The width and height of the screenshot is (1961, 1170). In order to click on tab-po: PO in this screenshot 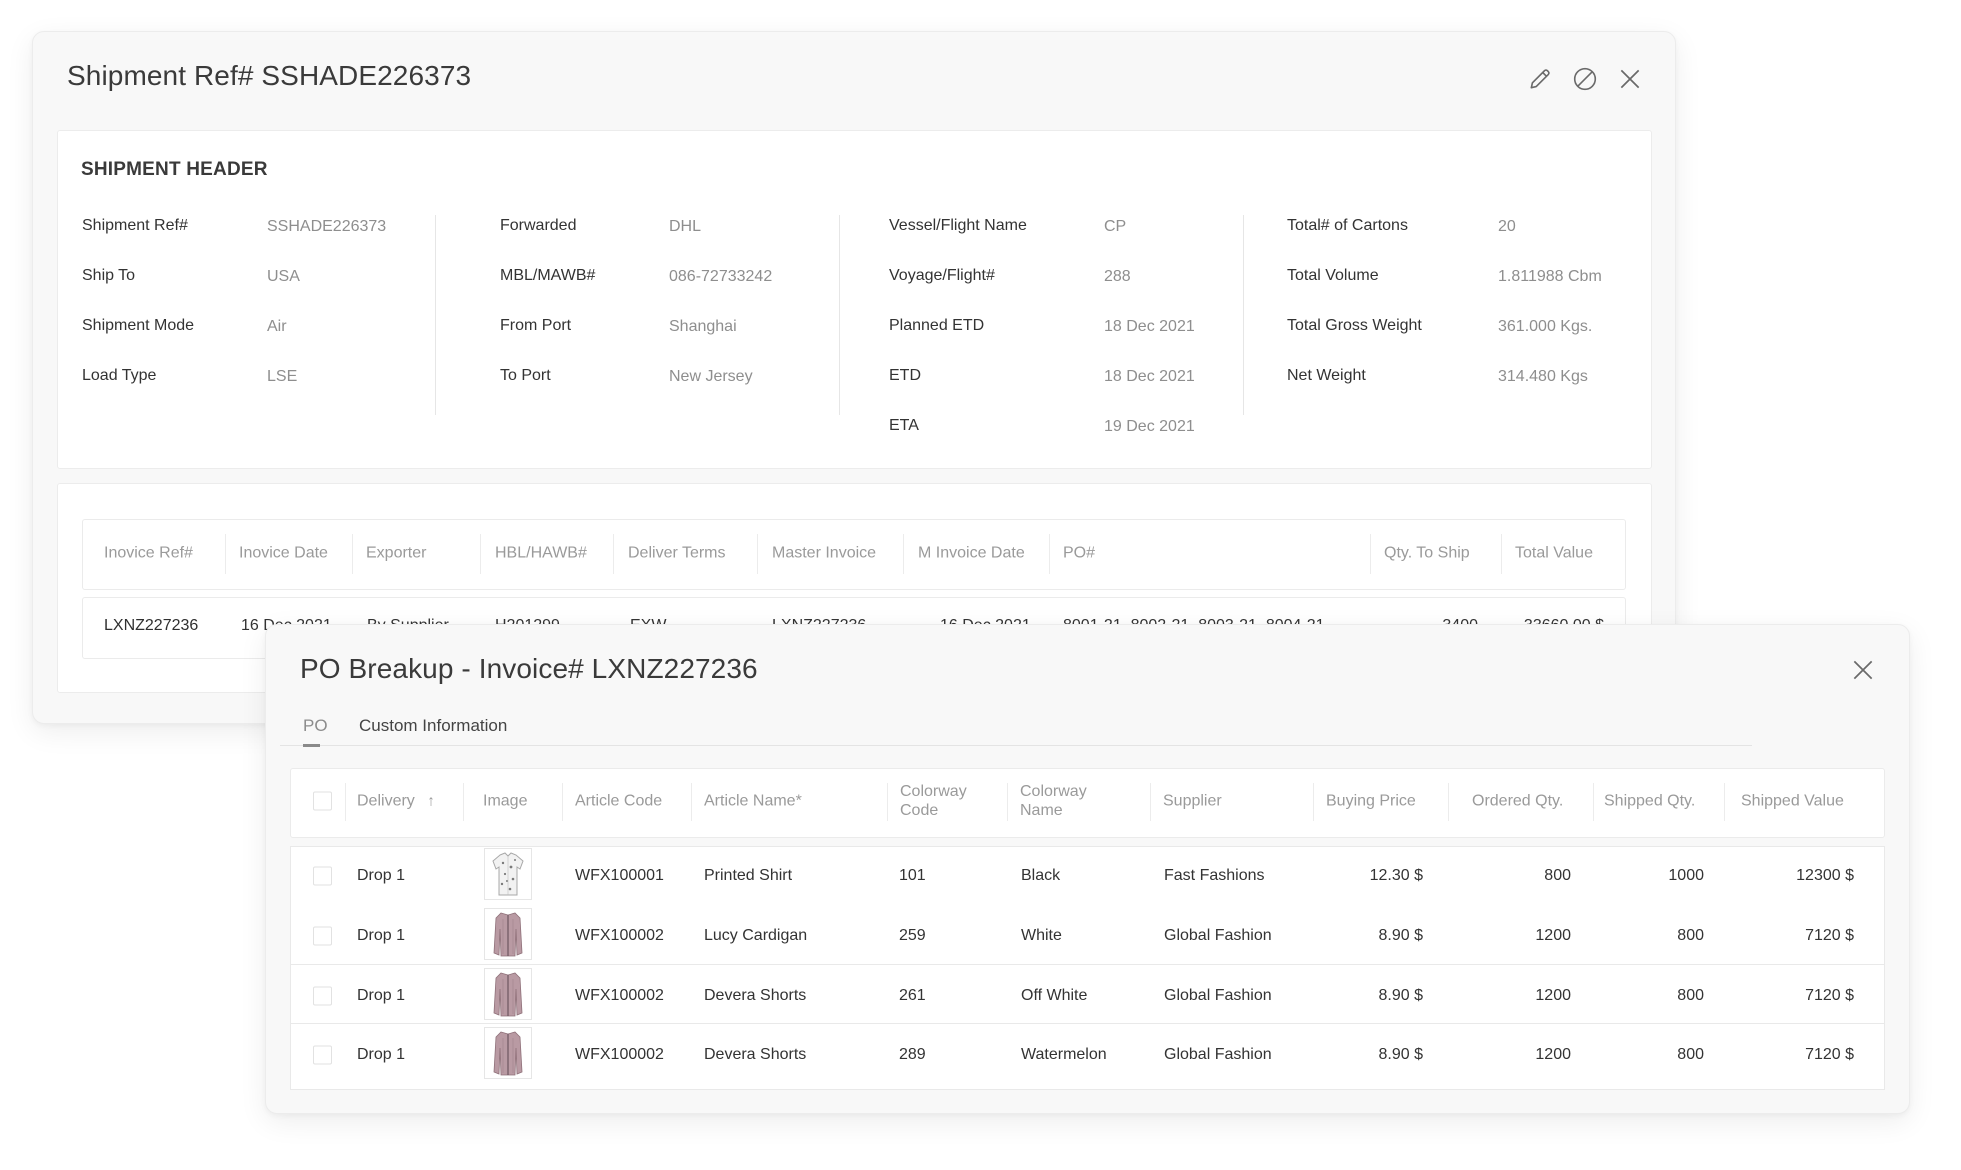, I will do `click(315, 726)`.